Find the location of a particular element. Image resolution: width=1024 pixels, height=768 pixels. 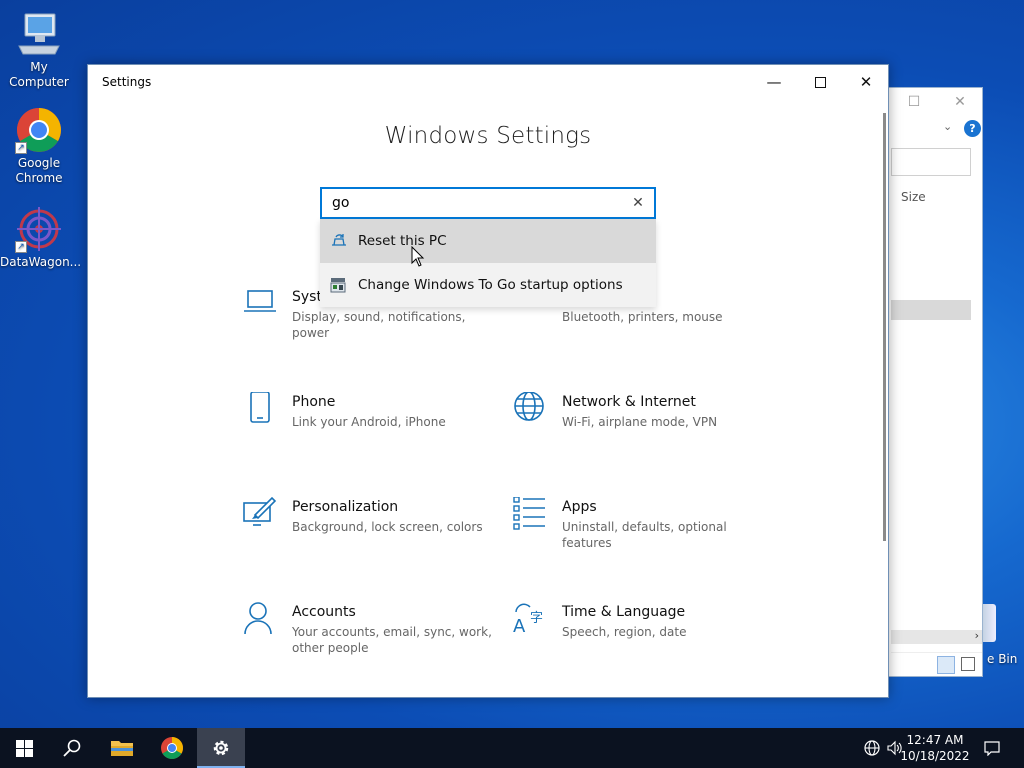

desktop-icon-label: Google Chrome is located at coordinates (39, 170).